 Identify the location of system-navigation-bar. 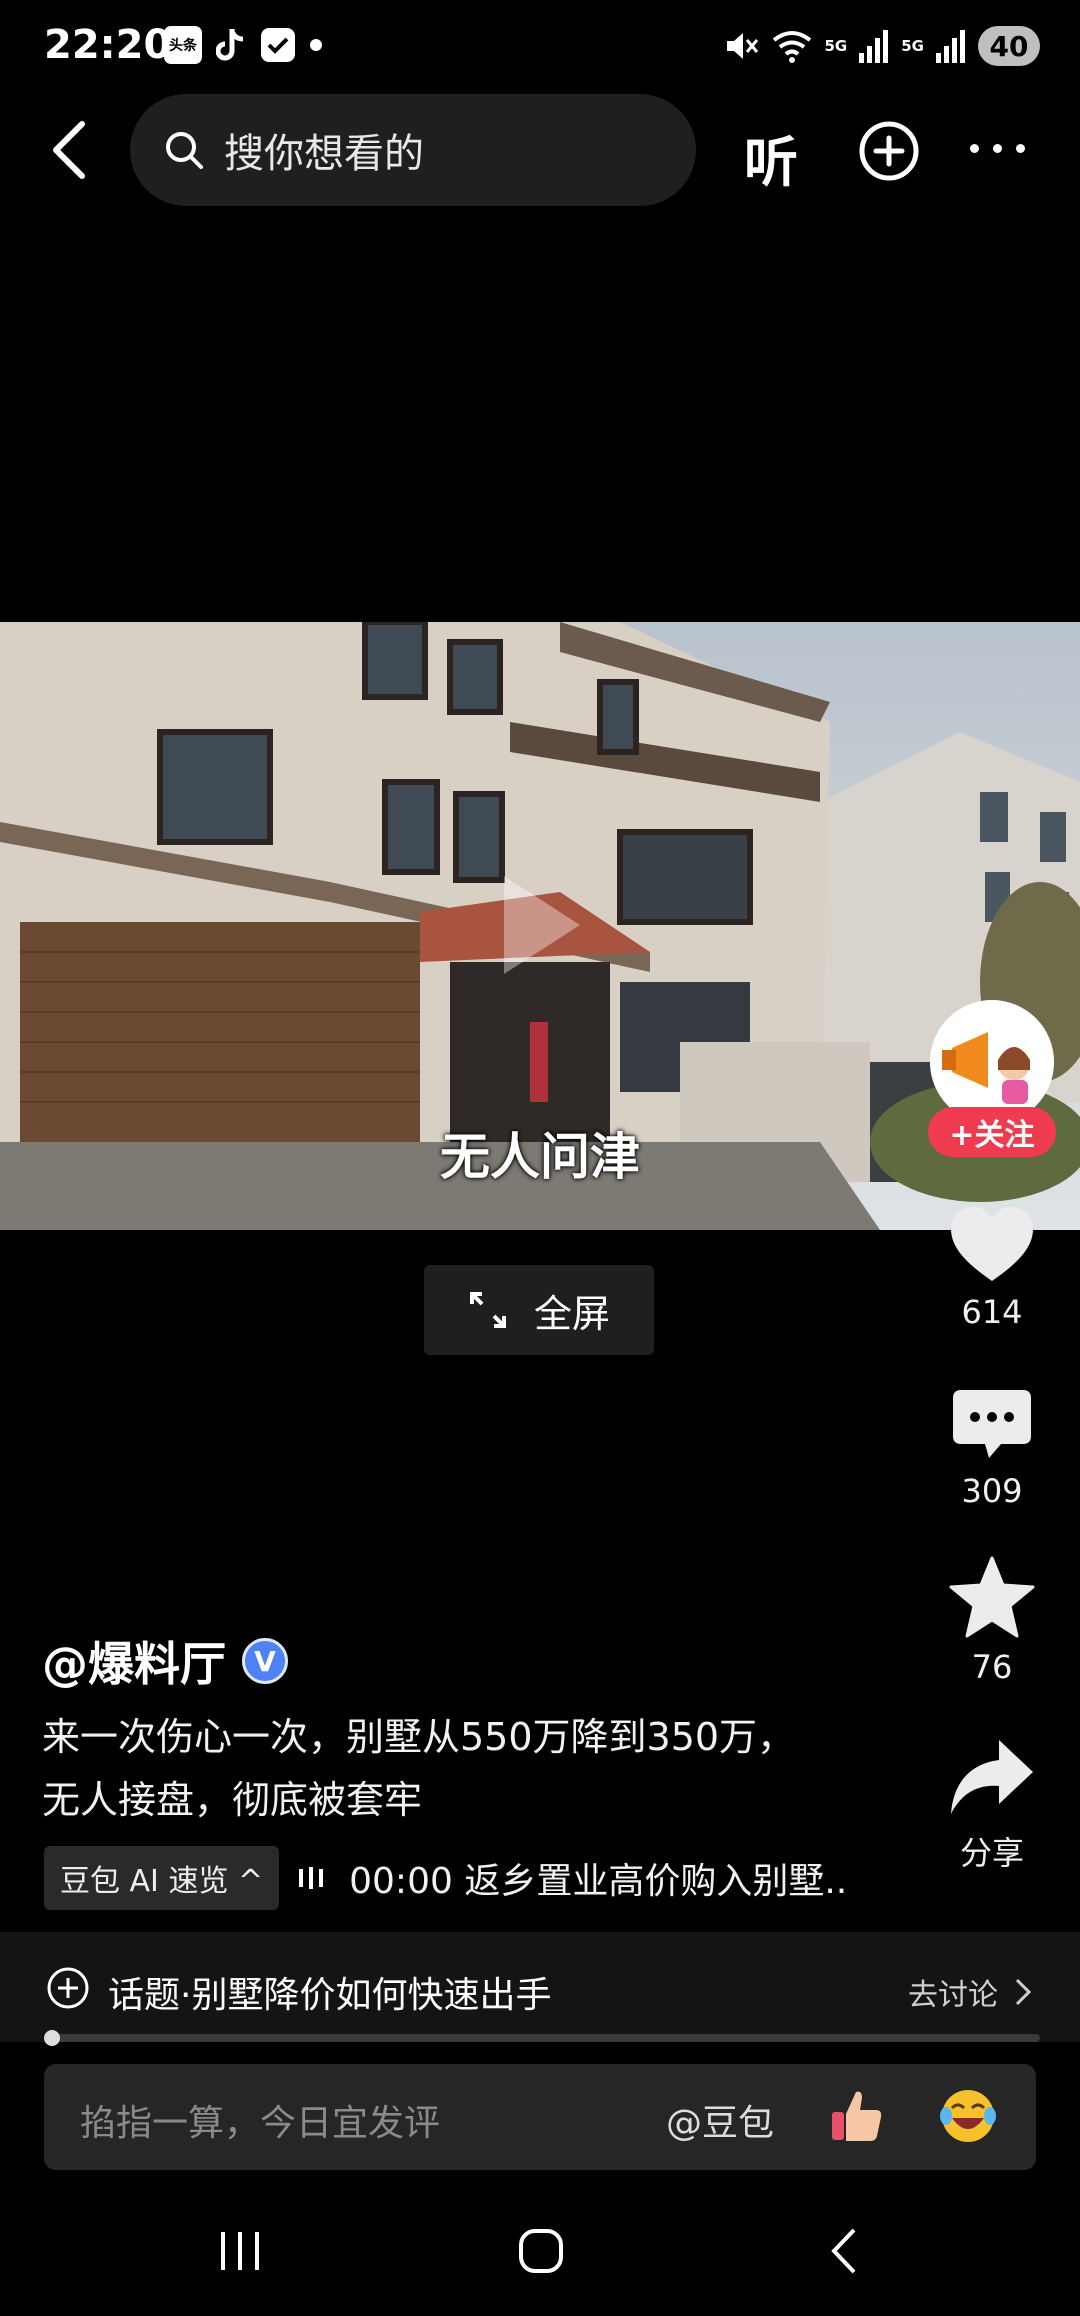
(540, 2256).